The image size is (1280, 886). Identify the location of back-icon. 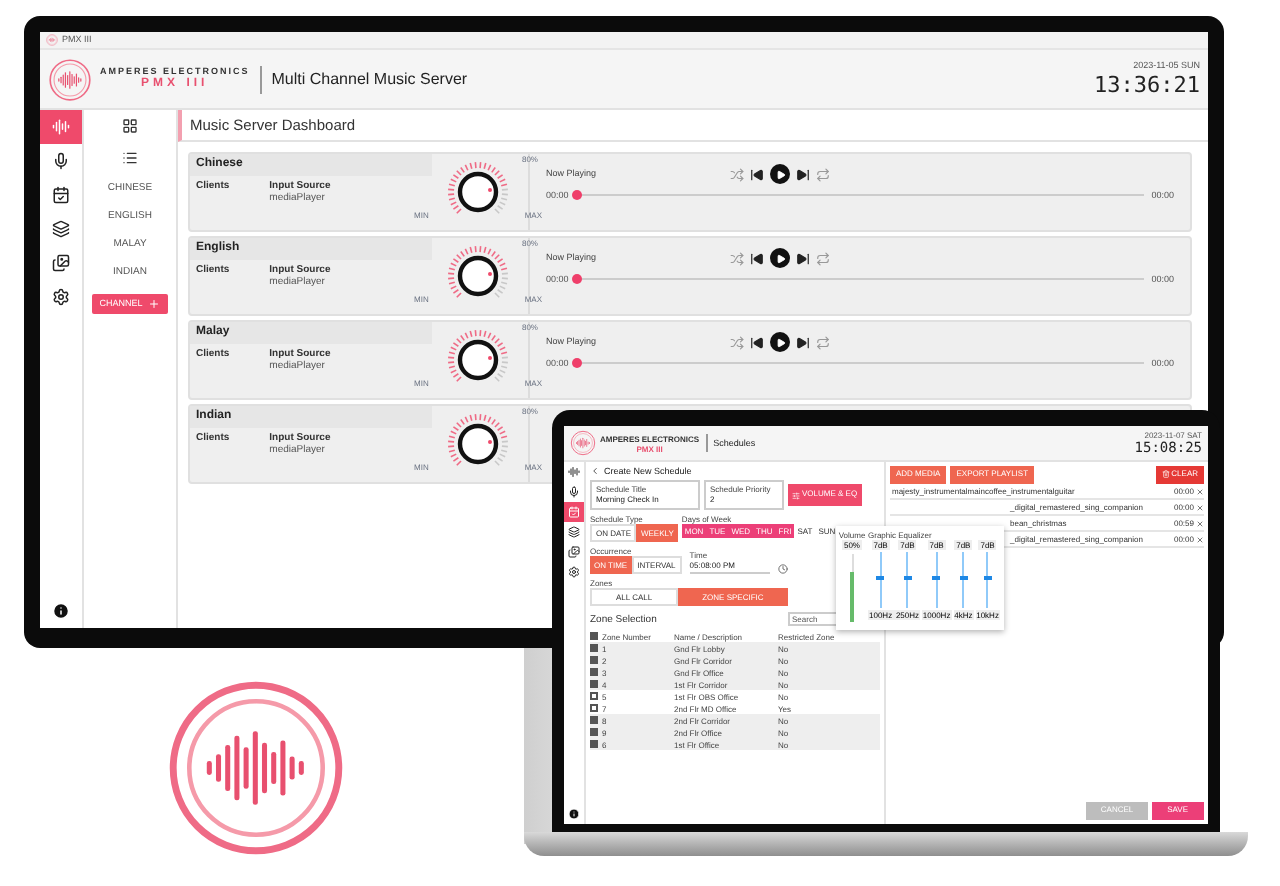
(595, 471).